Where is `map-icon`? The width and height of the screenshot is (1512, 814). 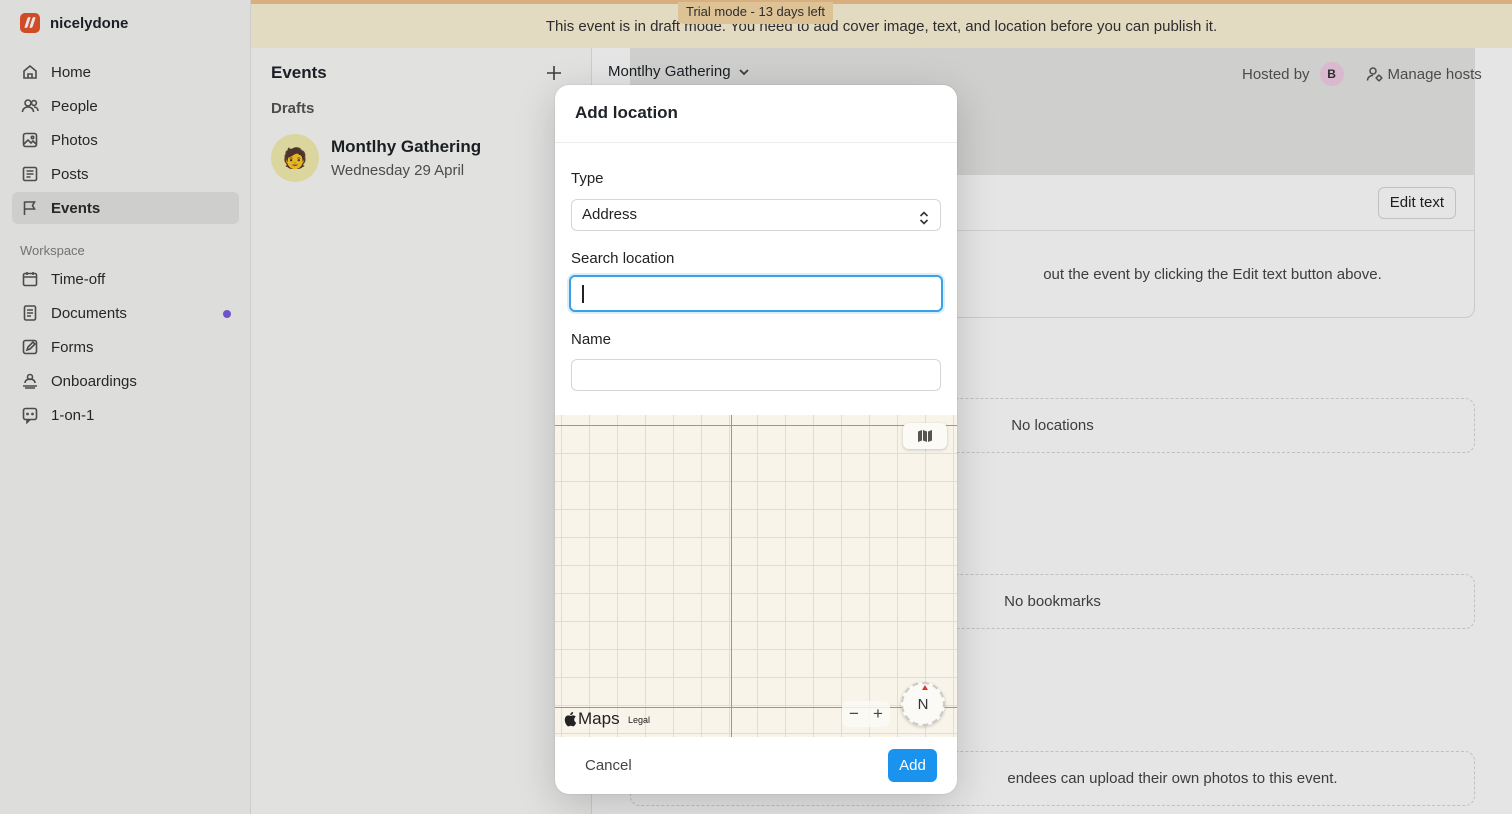 map-icon is located at coordinates (925, 436).